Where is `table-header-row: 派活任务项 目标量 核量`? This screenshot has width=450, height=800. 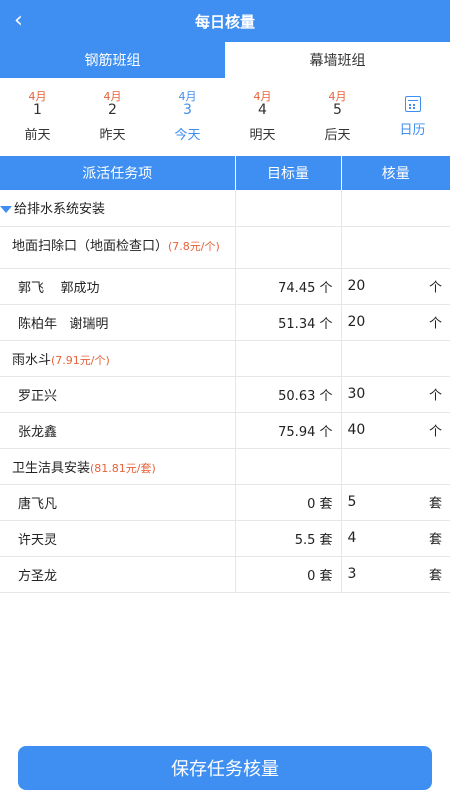 table-header-row: 派活任务项 目标量 核量 is located at coordinates (225, 173).